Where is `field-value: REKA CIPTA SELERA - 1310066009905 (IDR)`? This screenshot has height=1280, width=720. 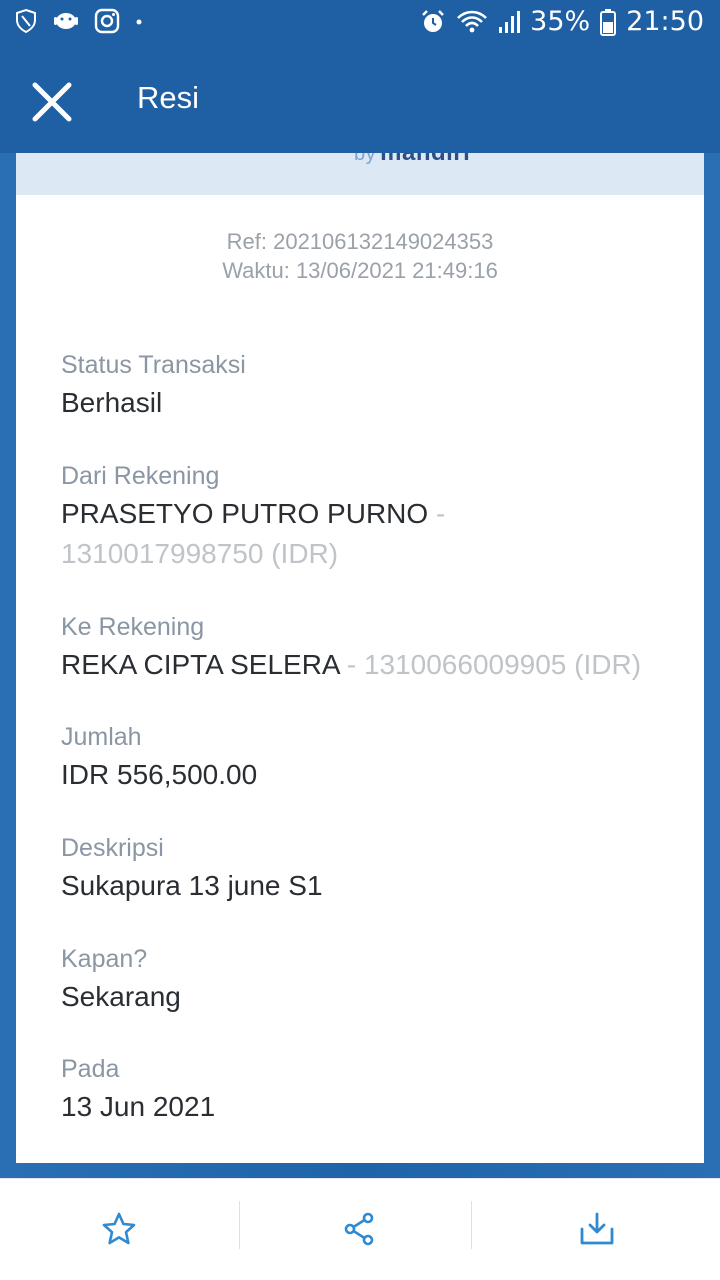 field-value: REKA CIPTA SELERA - 1310066009905 (IDR) is located at coordinates (371, 665).